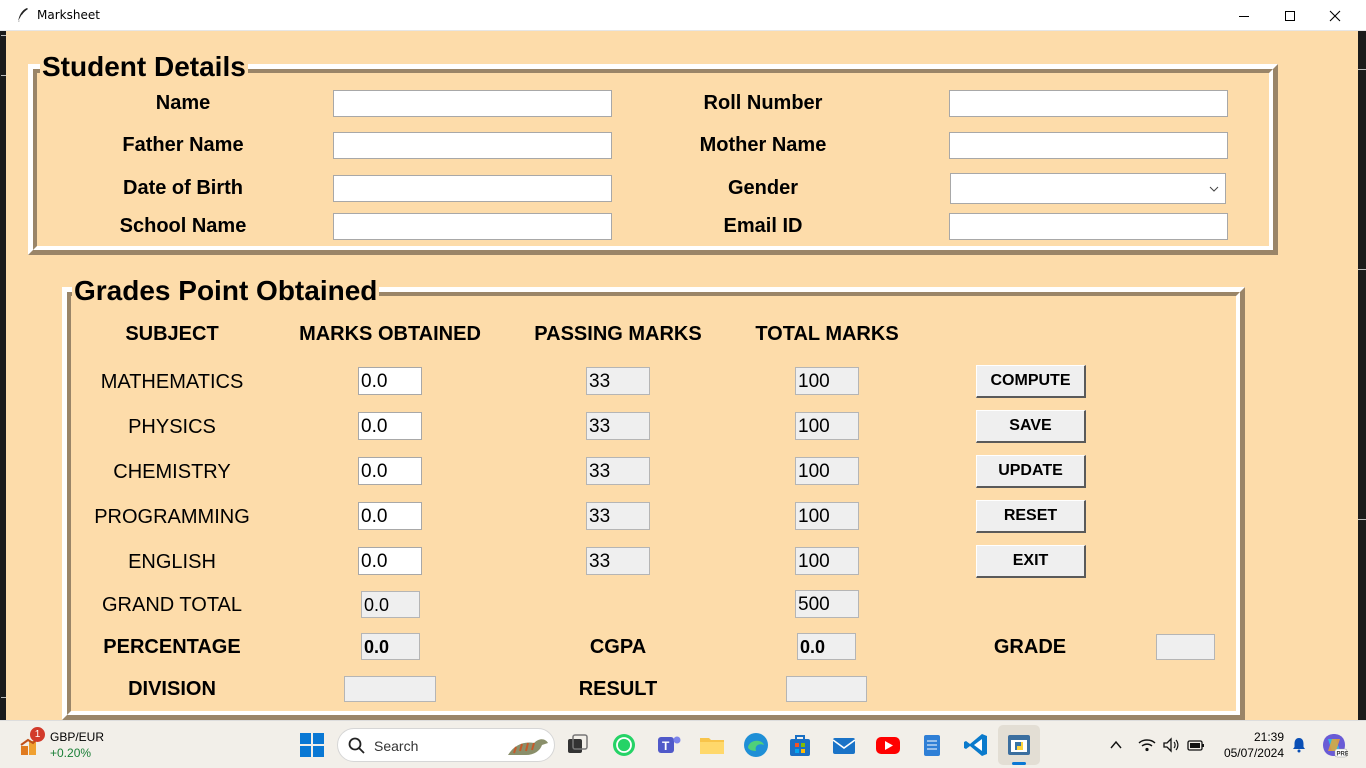 The width and height of the screenshot is (1366, 768). Describe the element at coordinates (826, 689) in the screenshot. I see `result-value` at that location.